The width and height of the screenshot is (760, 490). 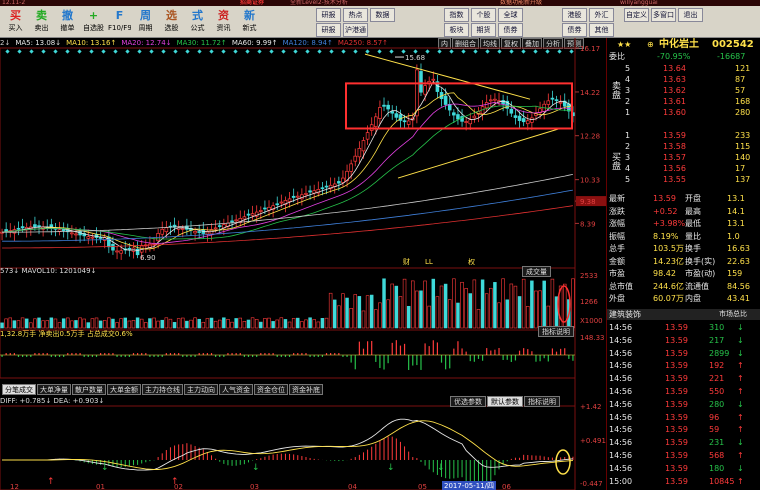 I want to click on toolbar-button-1: 卖卖出, so click(x=41, y=22).